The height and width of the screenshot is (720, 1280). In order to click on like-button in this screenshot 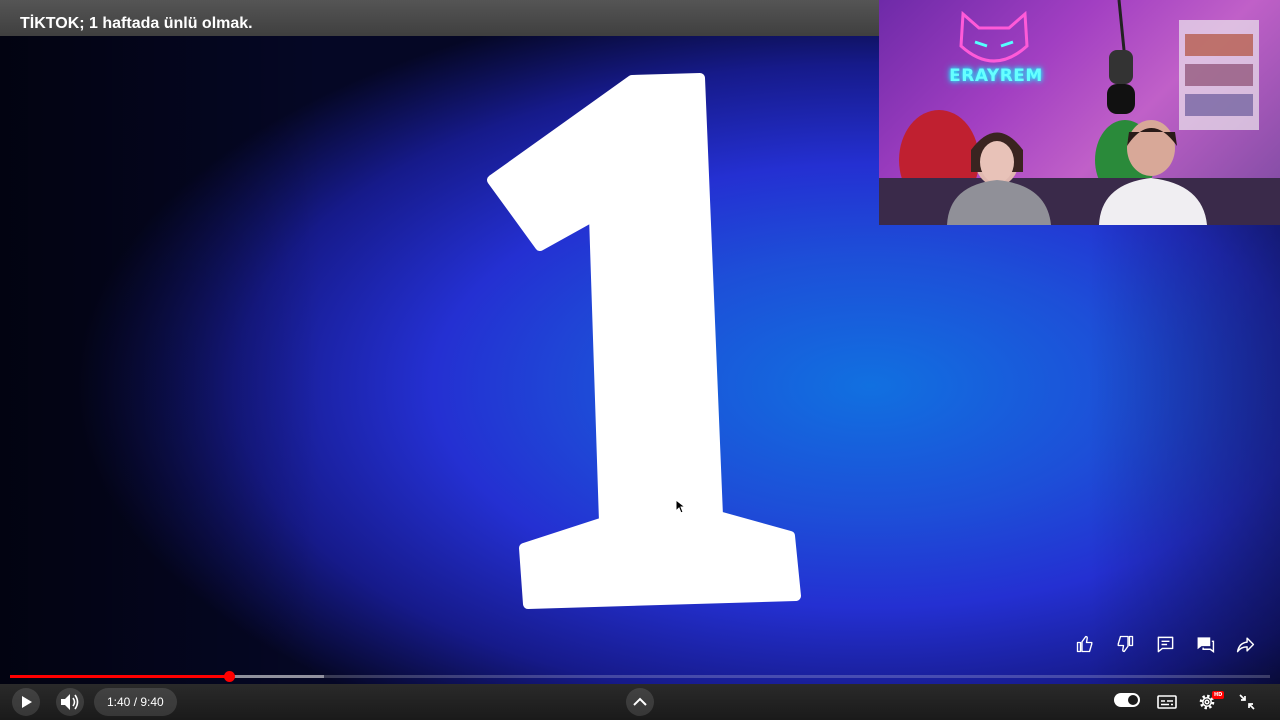, I will do `click(1085, 644)`.